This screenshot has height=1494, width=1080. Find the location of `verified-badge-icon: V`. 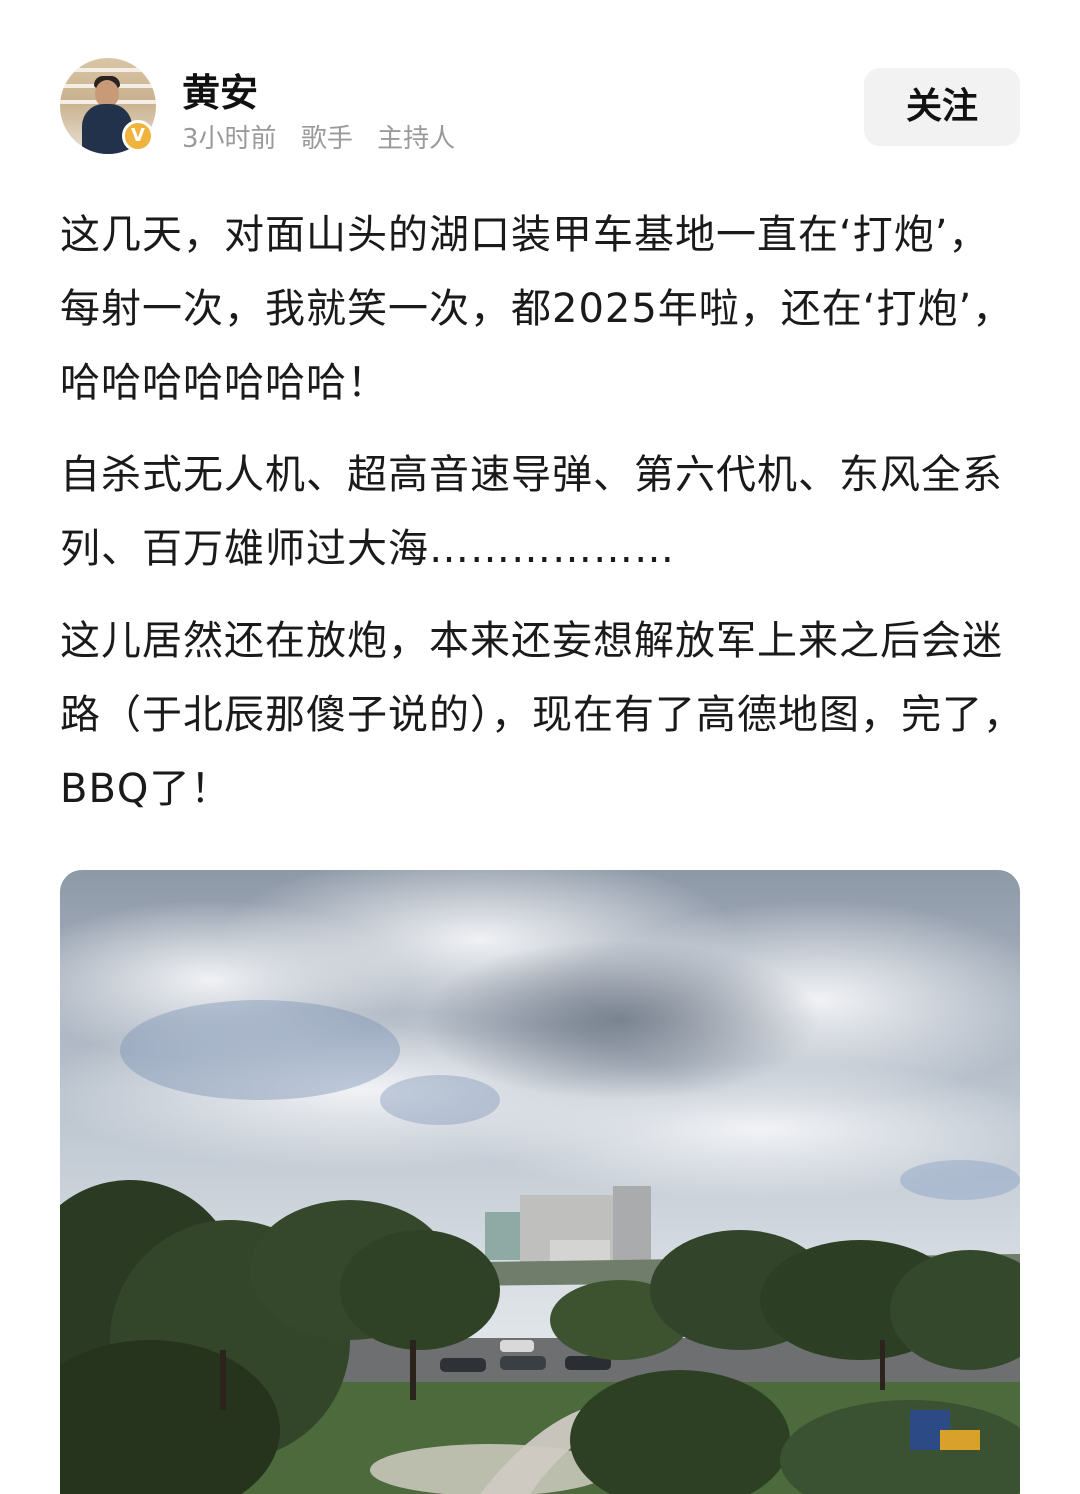

verified-badge-icon: V is located at coordinates (138, 136).